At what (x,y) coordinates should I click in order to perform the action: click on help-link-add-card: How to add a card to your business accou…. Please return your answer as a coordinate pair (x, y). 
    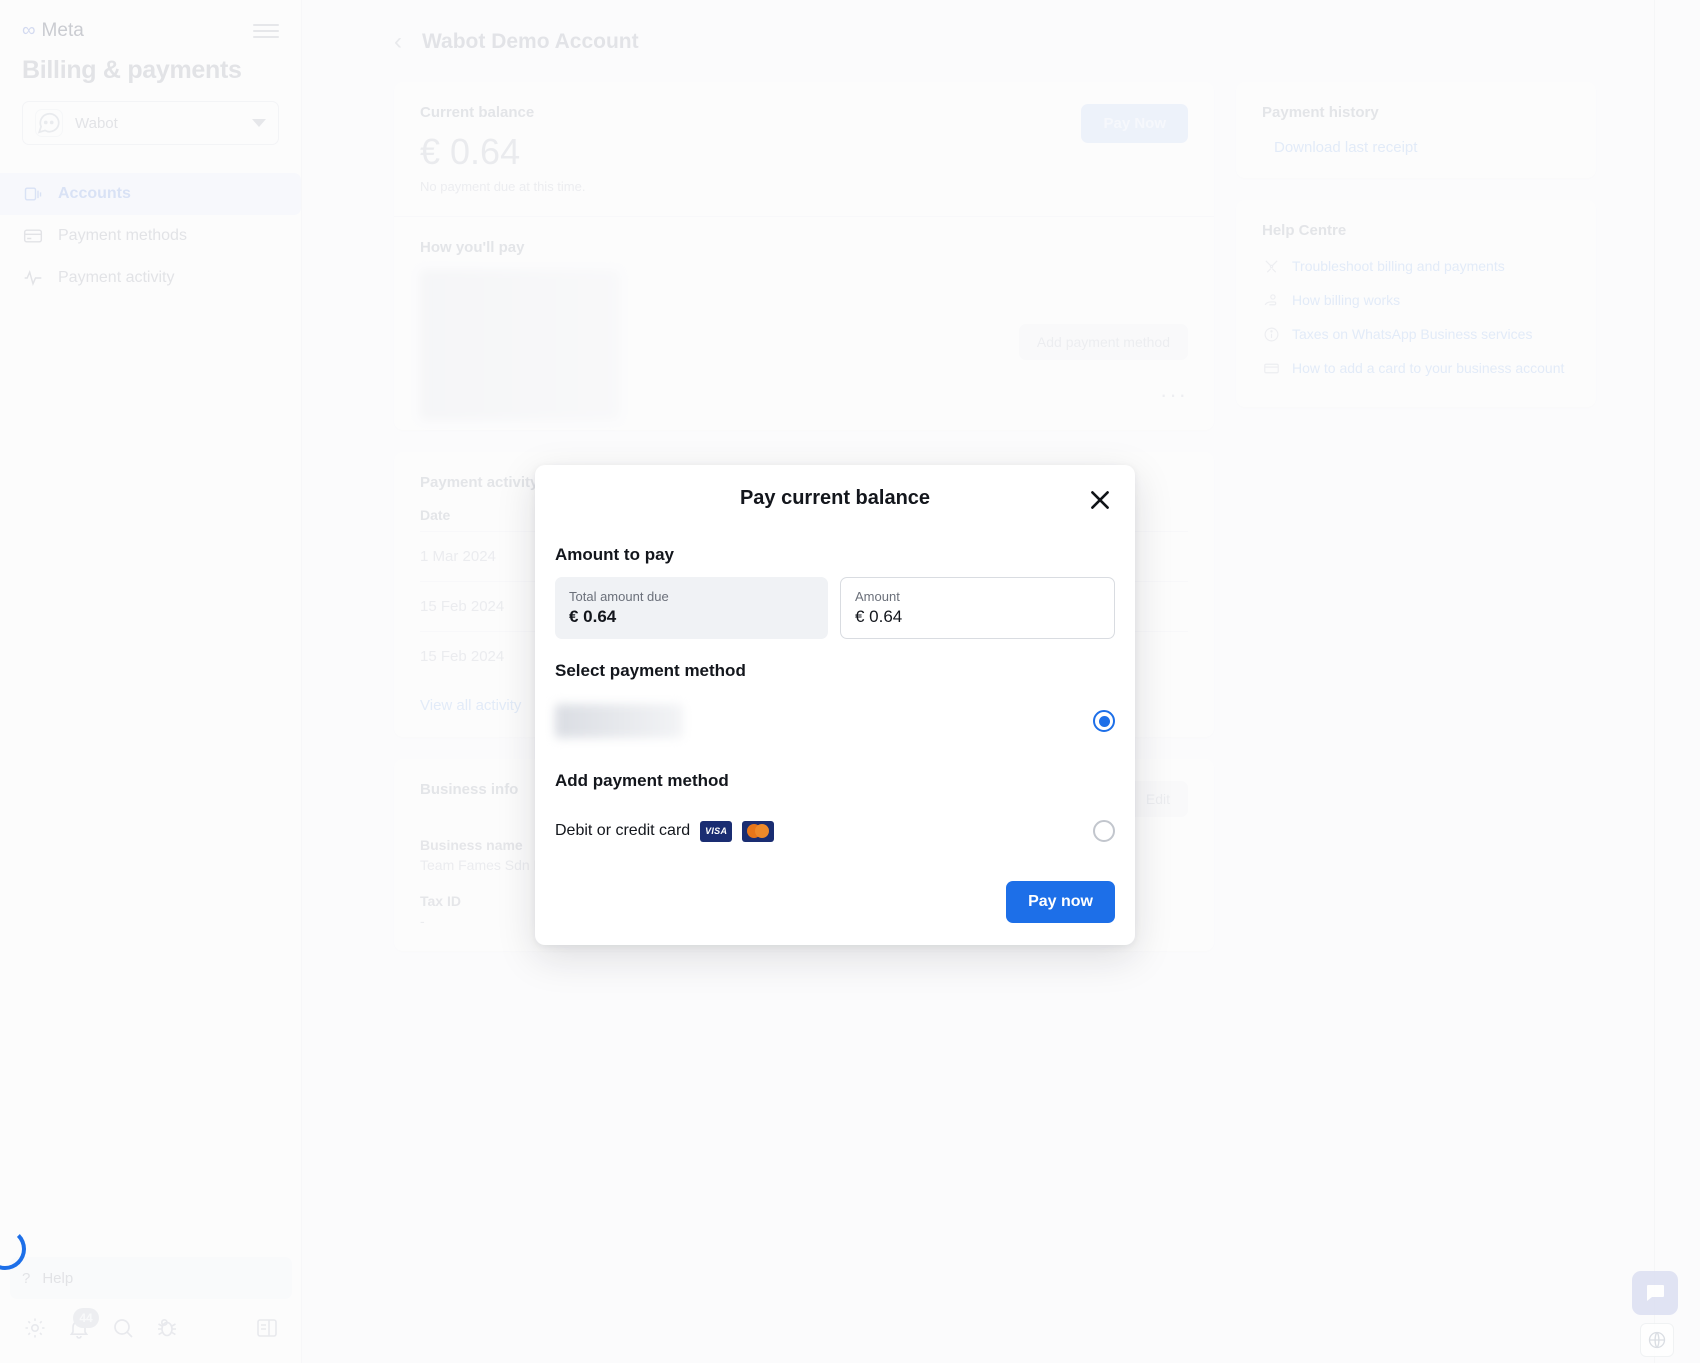
    Looking at the image, I should click on (1416, 368).